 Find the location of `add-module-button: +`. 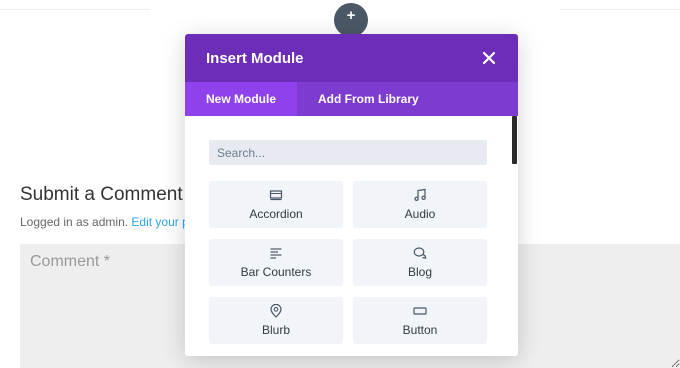

add-module-button: + is located at coordinates (351, 20).